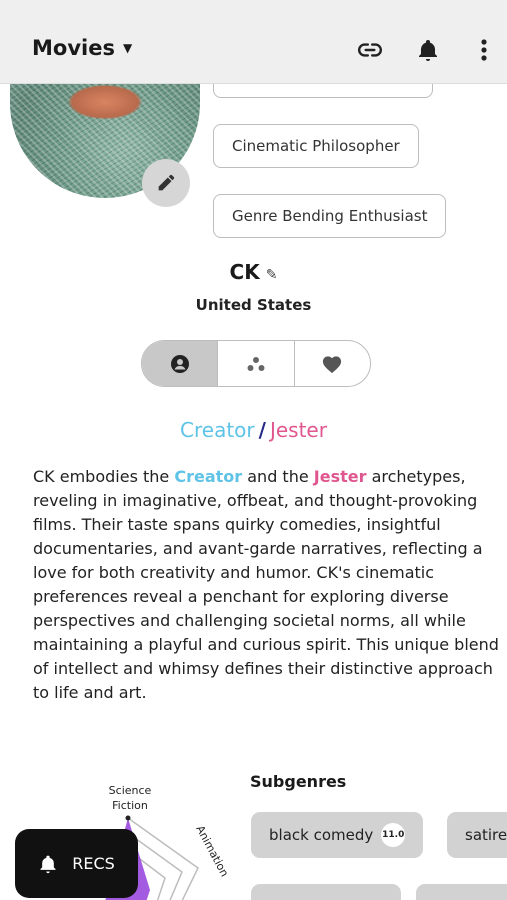 Image resolution: width=507 pixels, height=900 pixels. I want to click on cluster-icon, so click(256, 363).